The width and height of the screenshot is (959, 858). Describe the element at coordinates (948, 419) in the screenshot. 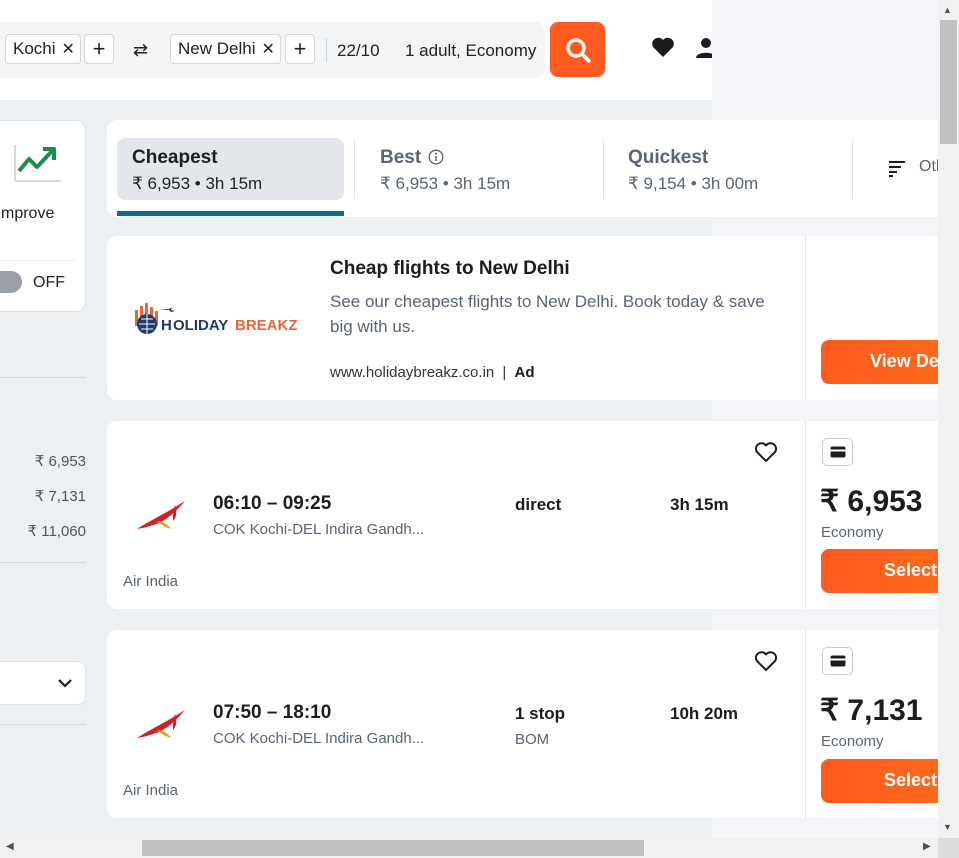

I see `vertical-scrollbar: ▲ ▼` at that location.